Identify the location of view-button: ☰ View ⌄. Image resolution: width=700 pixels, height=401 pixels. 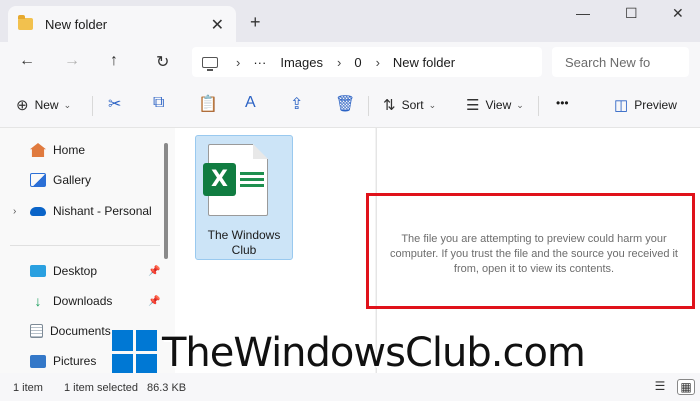
(495, 105).